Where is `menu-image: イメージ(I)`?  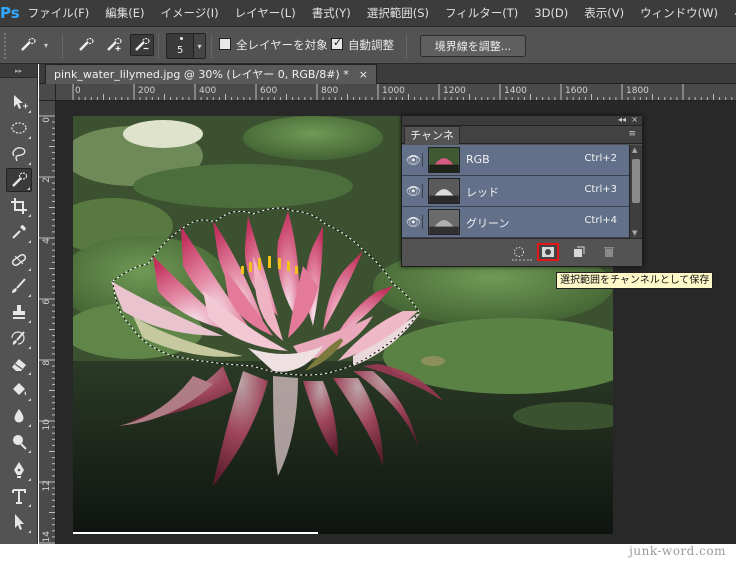
menu-image: イメージ(I) is located at coordinates (190, 13).